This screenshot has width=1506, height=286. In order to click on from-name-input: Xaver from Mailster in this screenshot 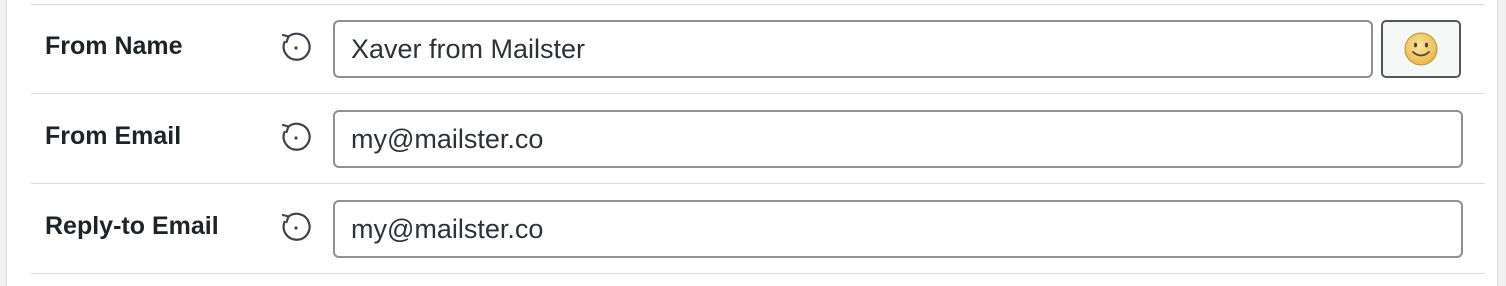, I will do `click(853, 49)`.